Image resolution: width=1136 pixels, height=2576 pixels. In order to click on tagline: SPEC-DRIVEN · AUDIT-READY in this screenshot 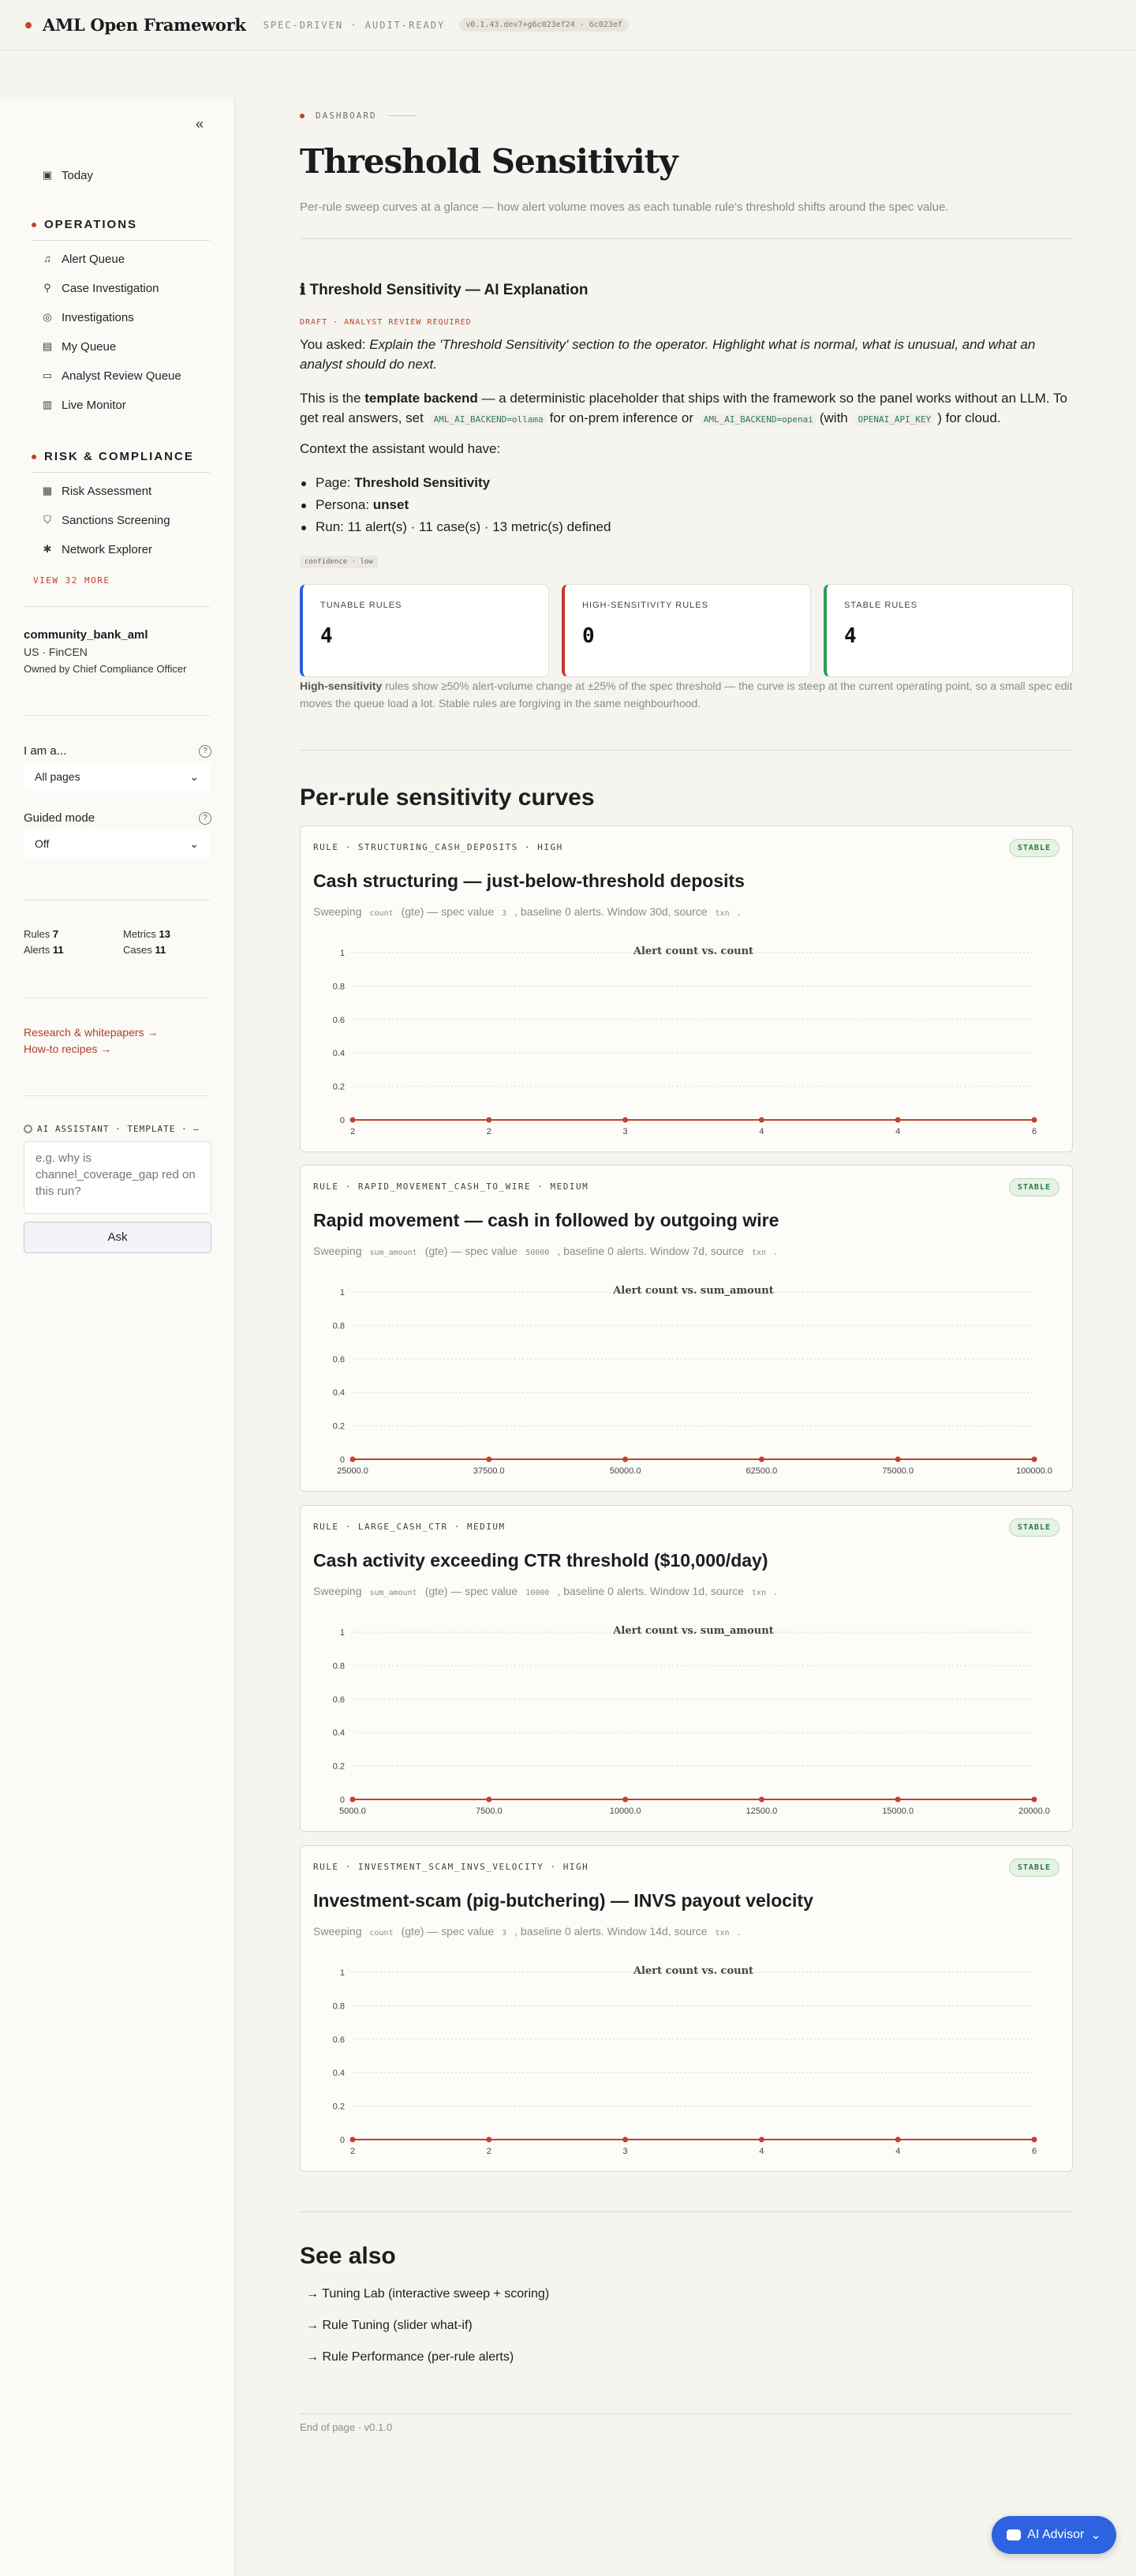, I will do `click(354, 25)`.